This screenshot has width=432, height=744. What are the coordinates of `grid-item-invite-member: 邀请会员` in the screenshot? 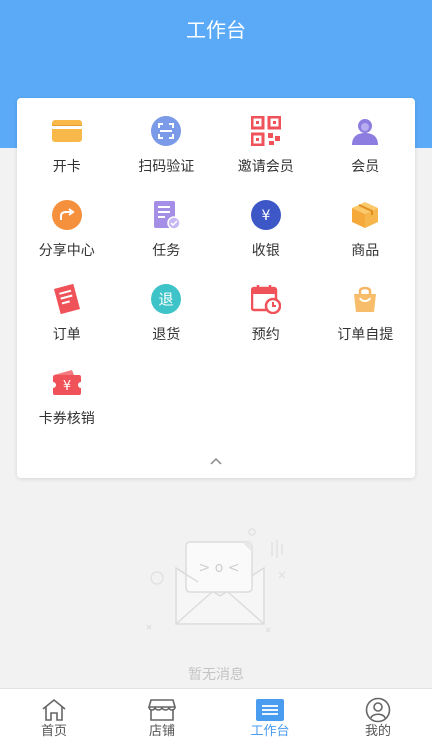 It's located at (266, 154).